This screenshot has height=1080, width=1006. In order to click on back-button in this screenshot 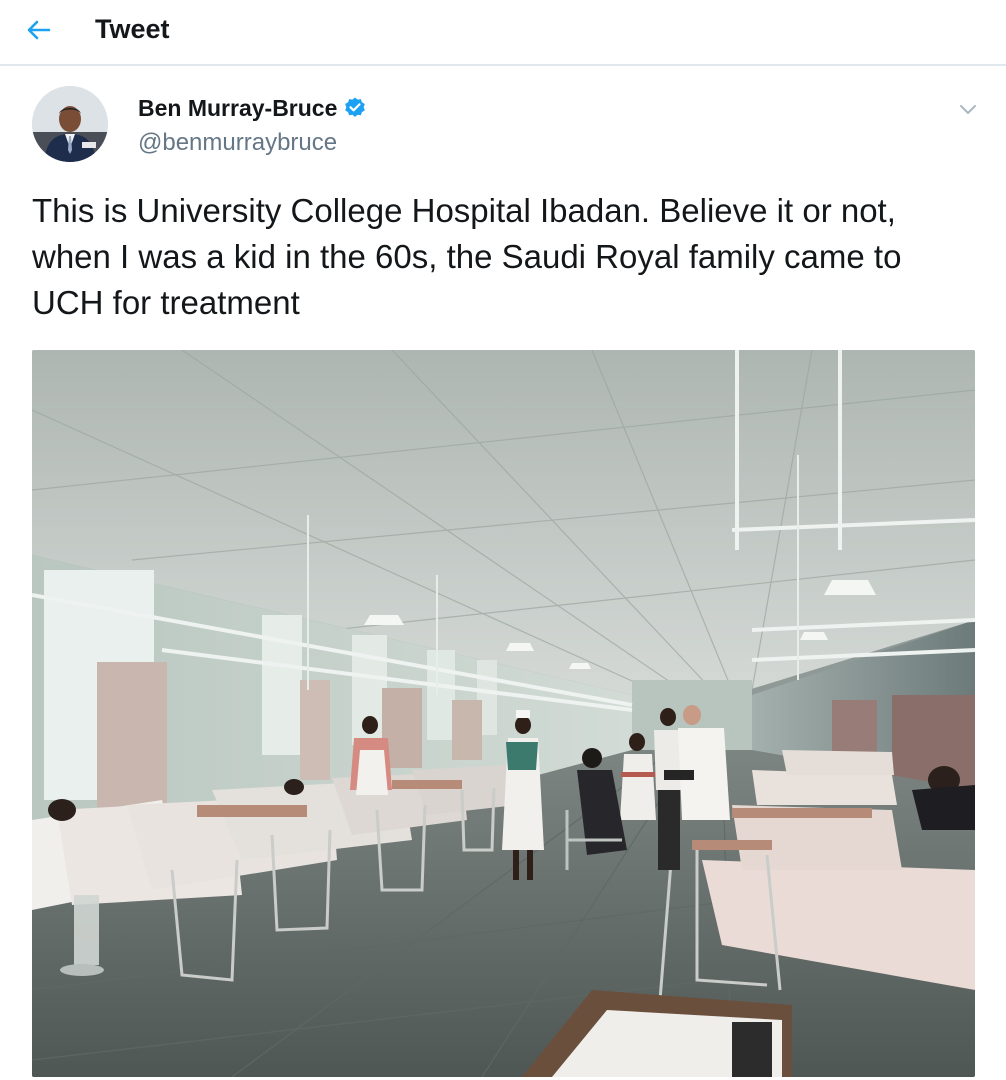, I will do `click(38, 30)`.